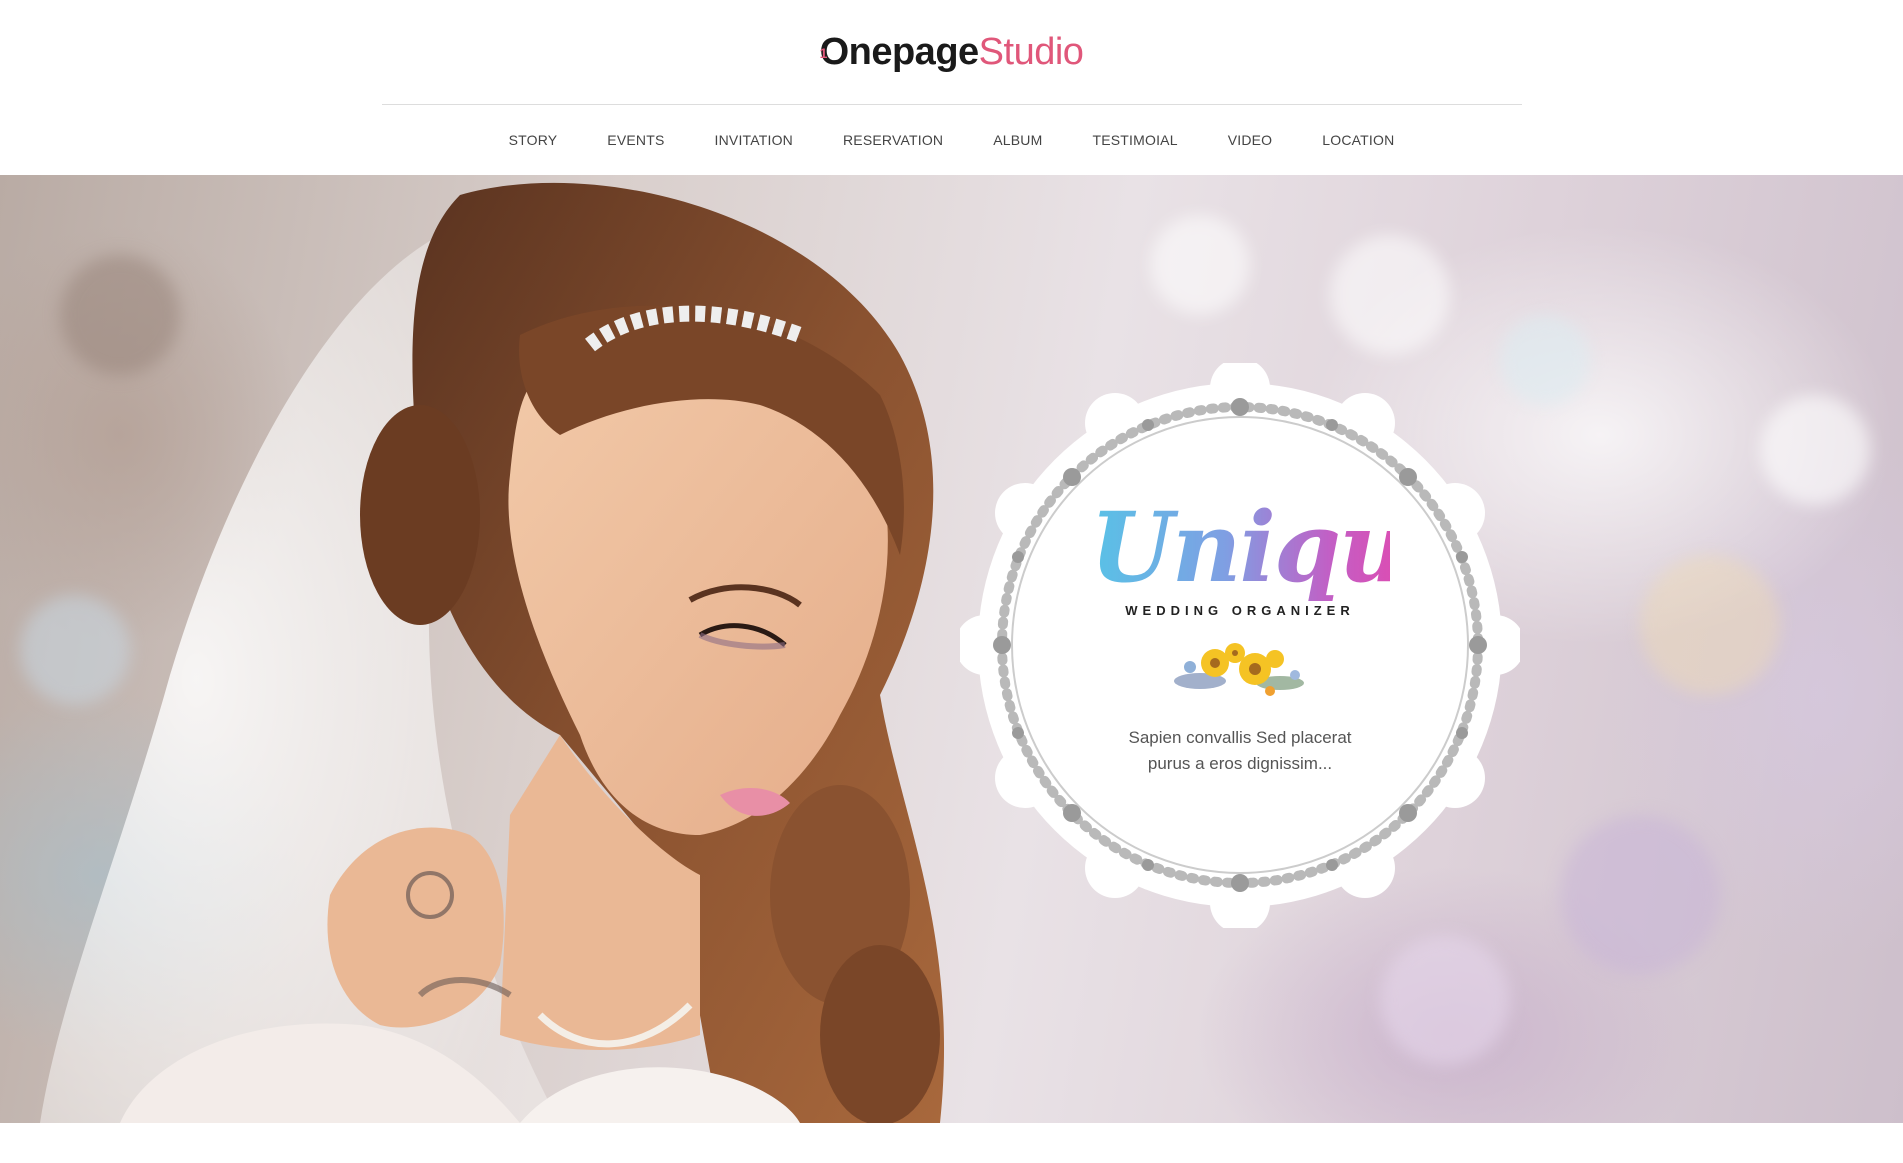  What do you see at coordinates (533, 140) in the screenshot?
I see `nav-item-story: STORY` at bounding box center [533, 140].